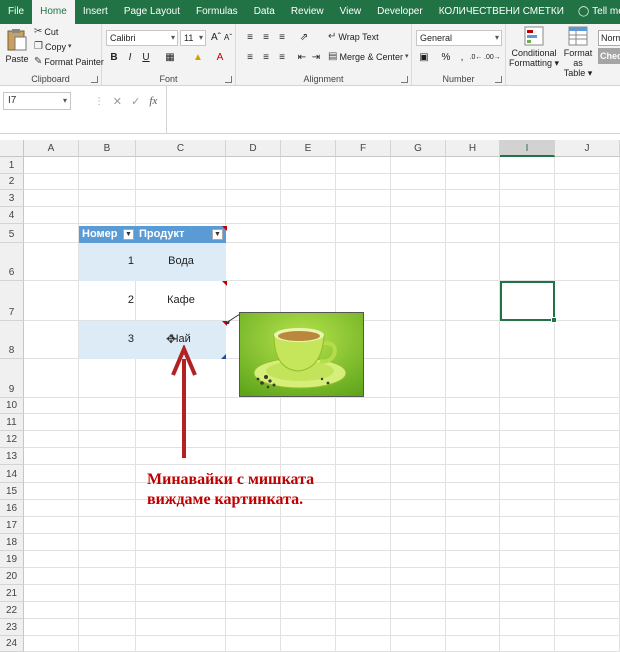 The image size is (620, 652). Describe the element at coordinates (37, 101) in the screenshot. I see `name-box: I7 ▾` at that location.